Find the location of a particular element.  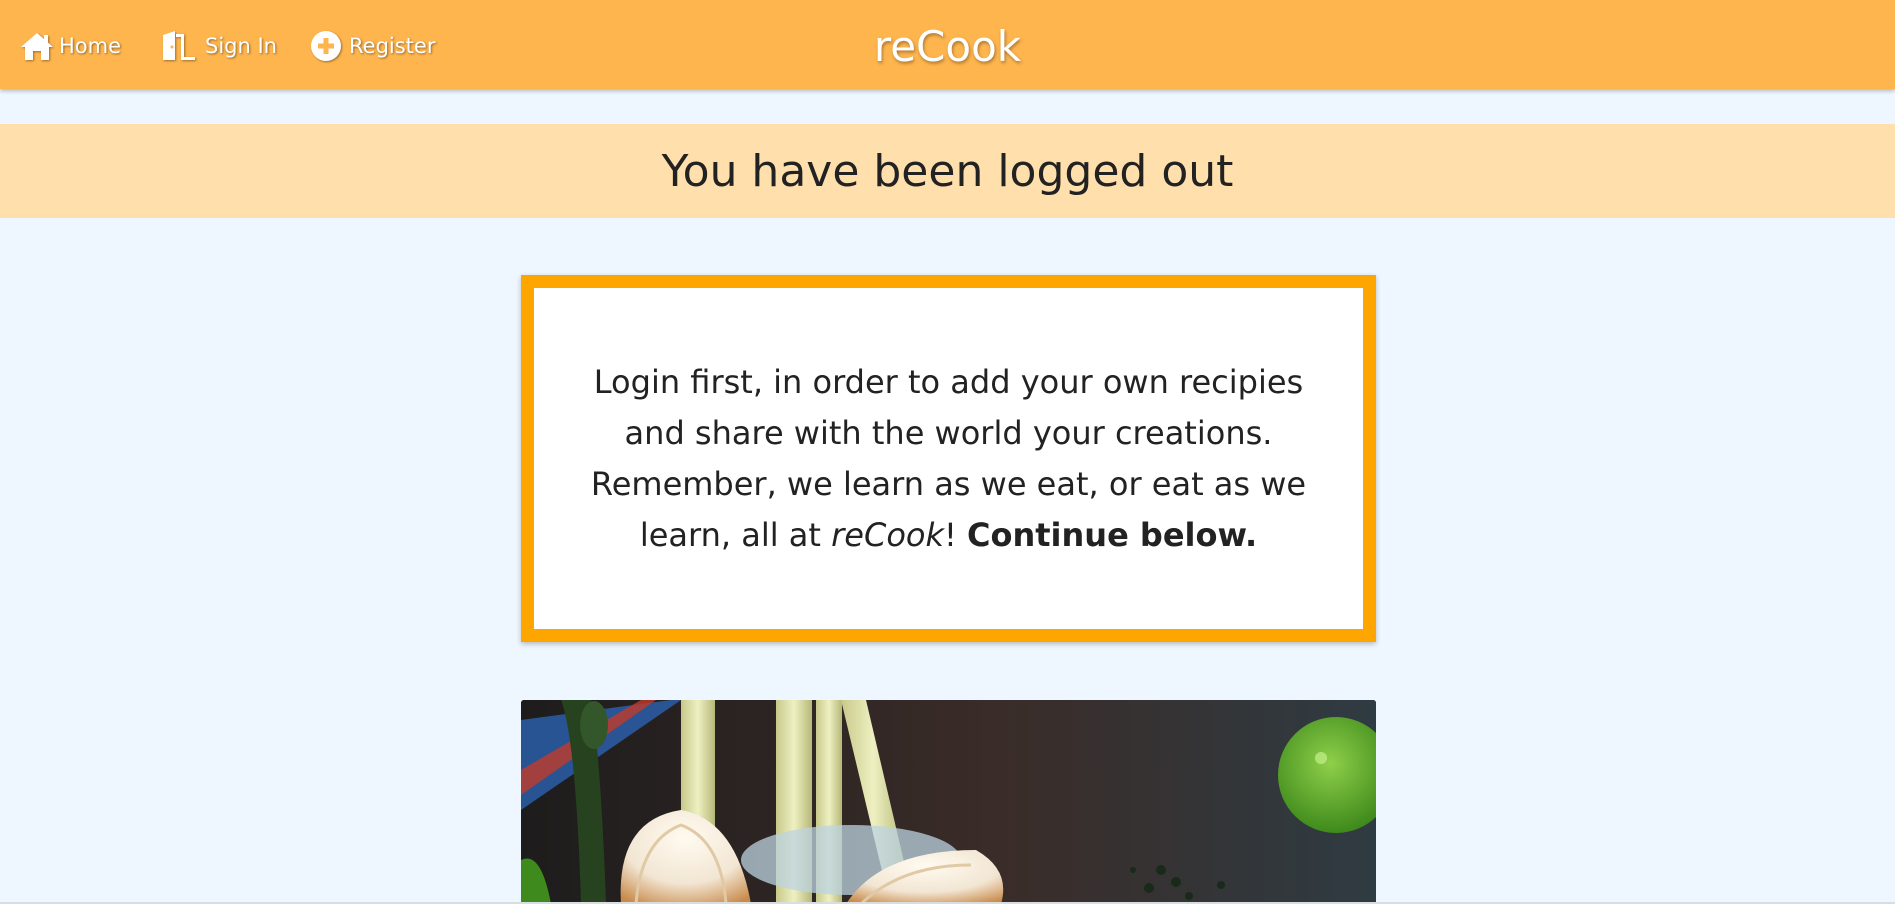

food-photo-illustration is located at coordinates (948, 802).